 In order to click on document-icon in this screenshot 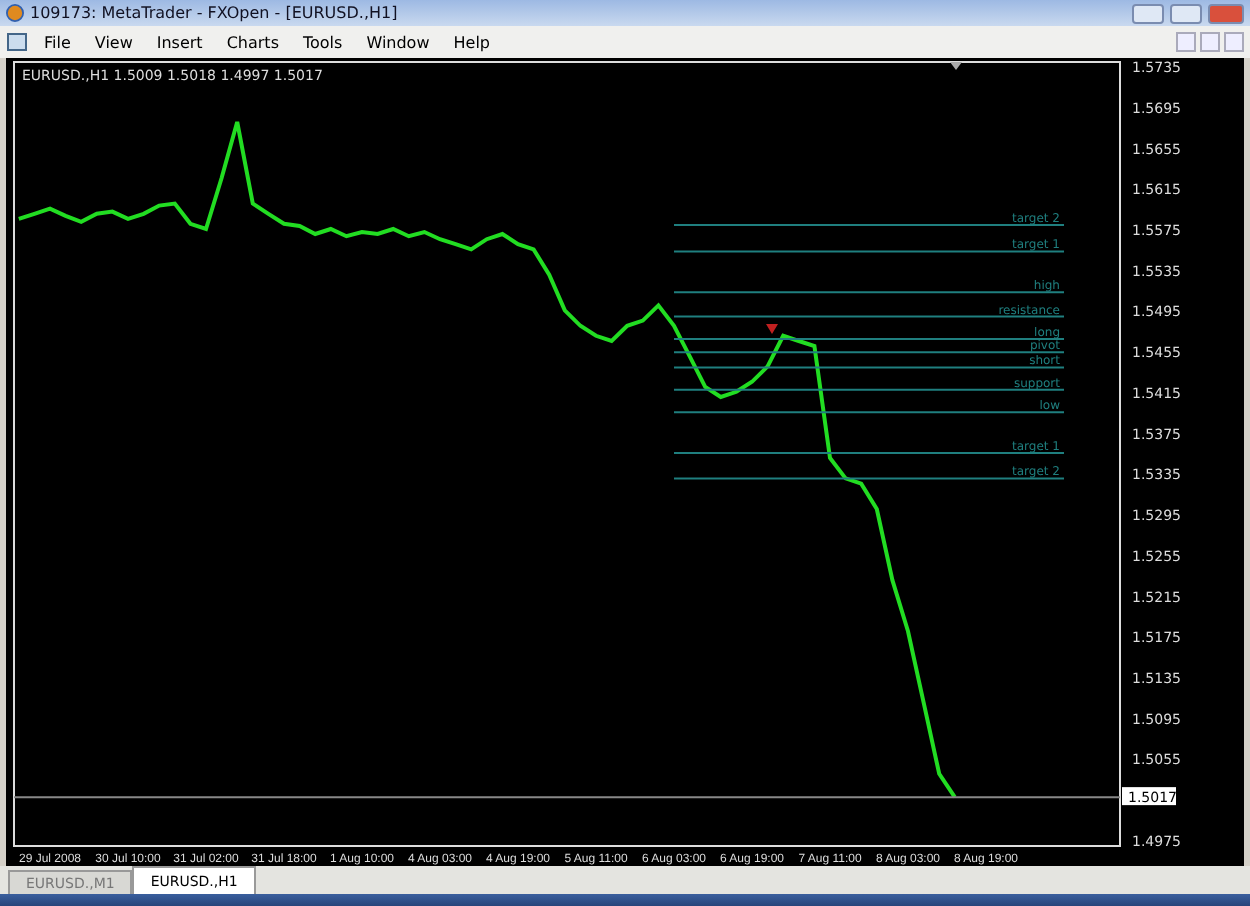, I will do `click(17, 42)`.